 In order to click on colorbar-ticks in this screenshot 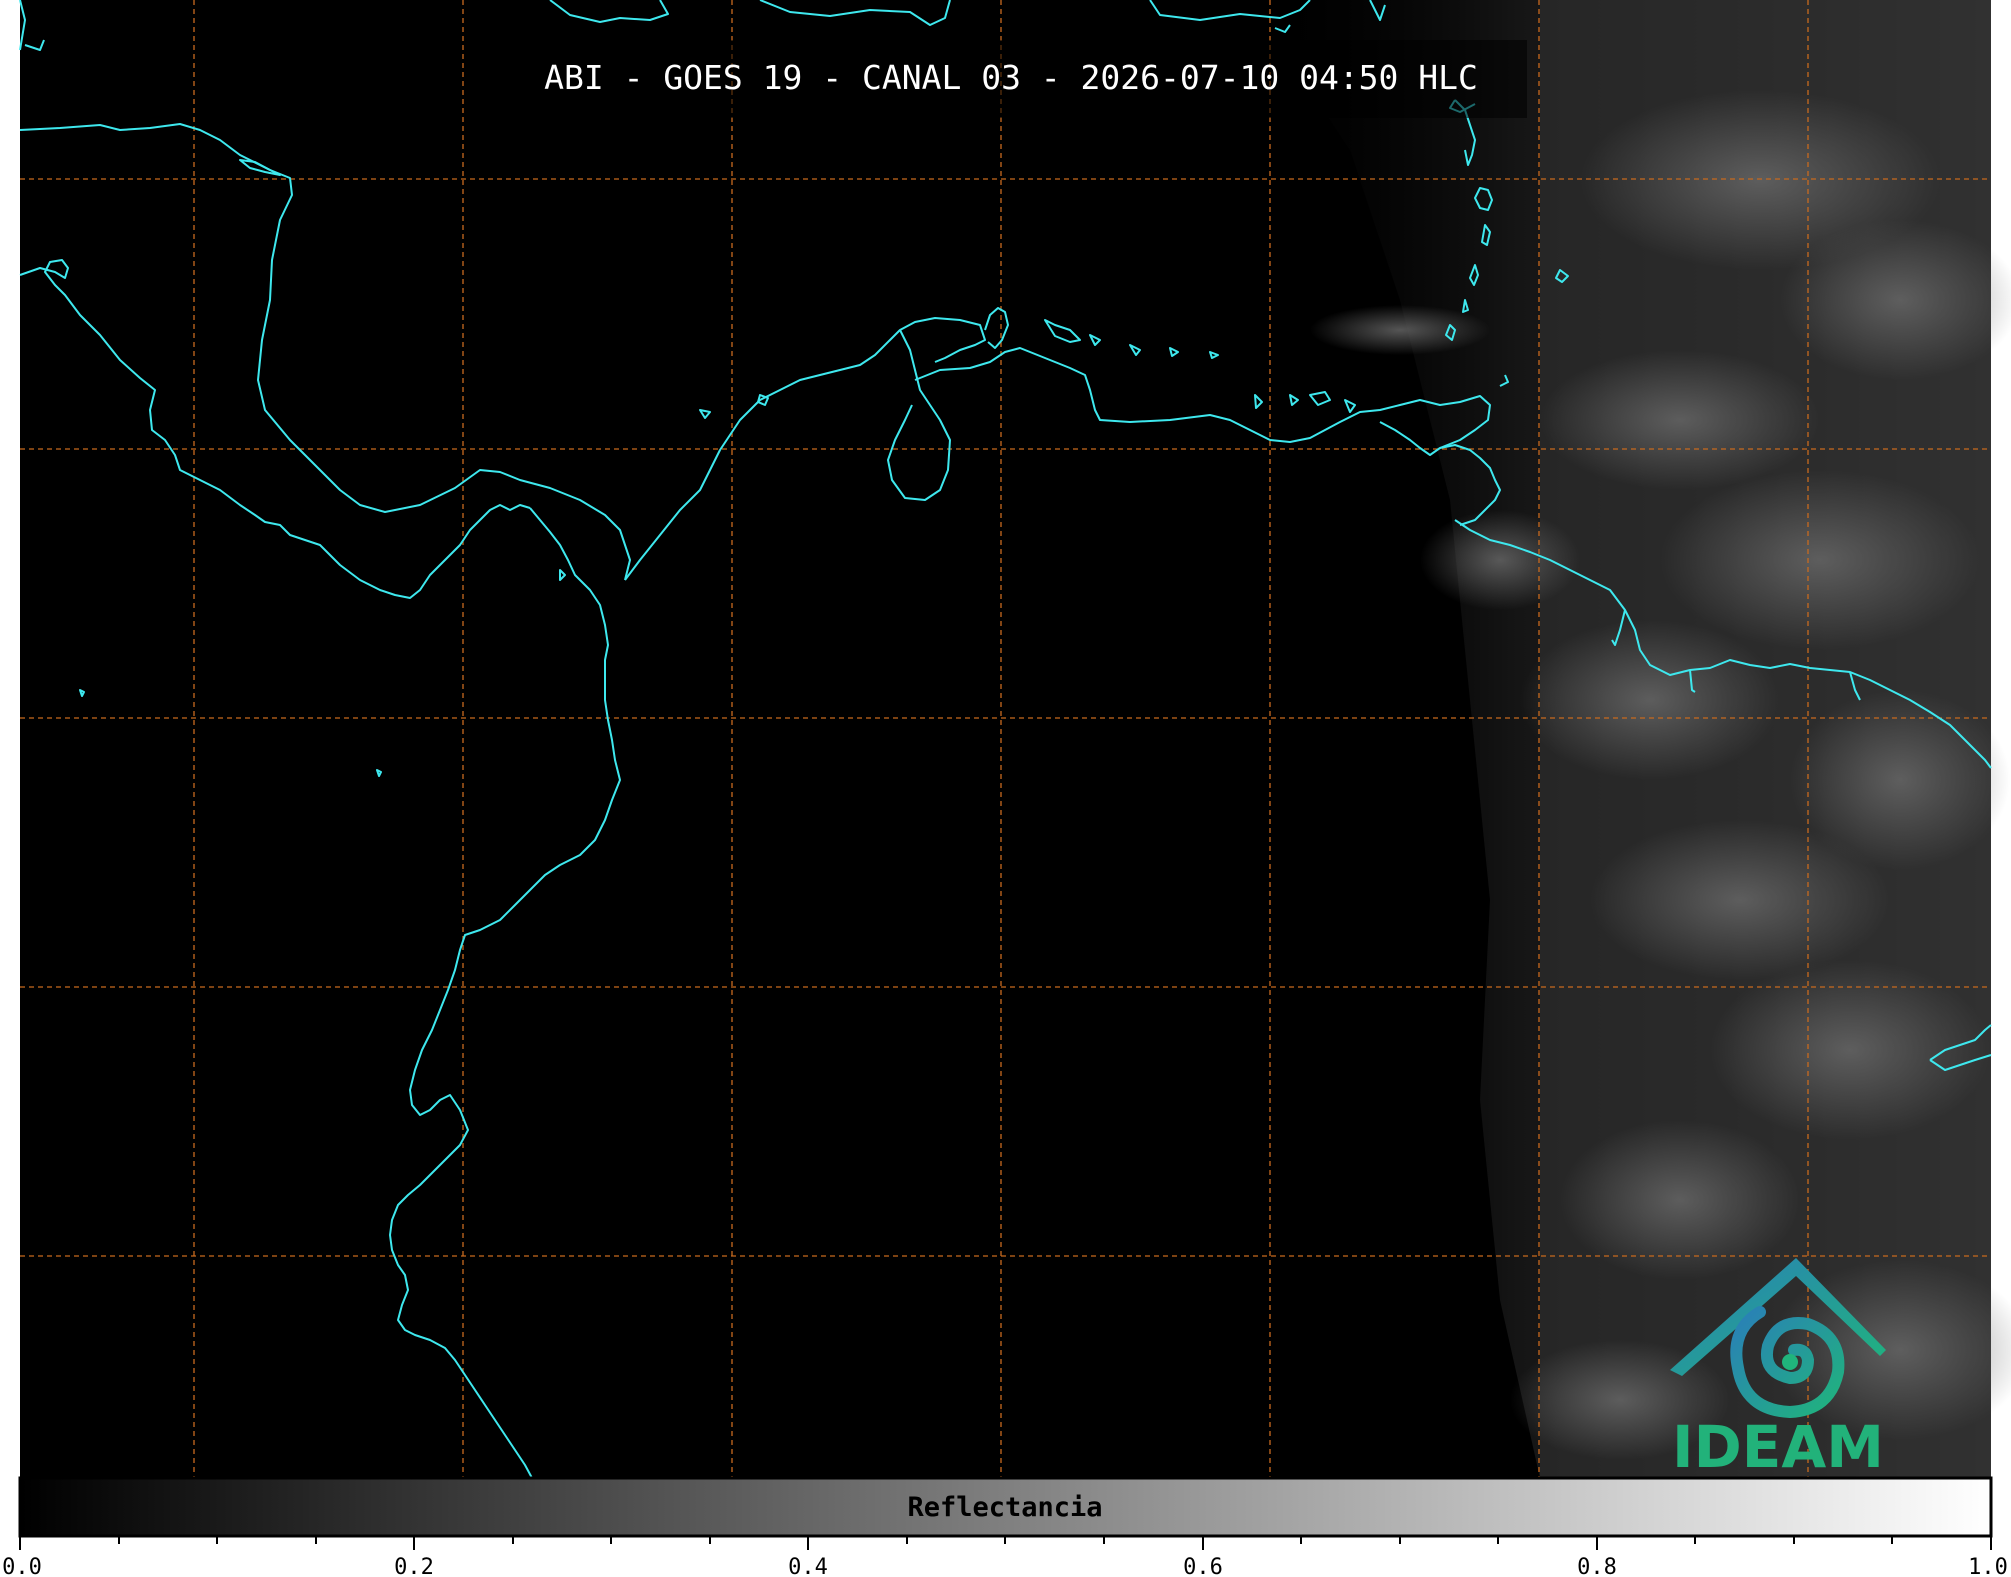, I will do `click(1005, 1543)`.